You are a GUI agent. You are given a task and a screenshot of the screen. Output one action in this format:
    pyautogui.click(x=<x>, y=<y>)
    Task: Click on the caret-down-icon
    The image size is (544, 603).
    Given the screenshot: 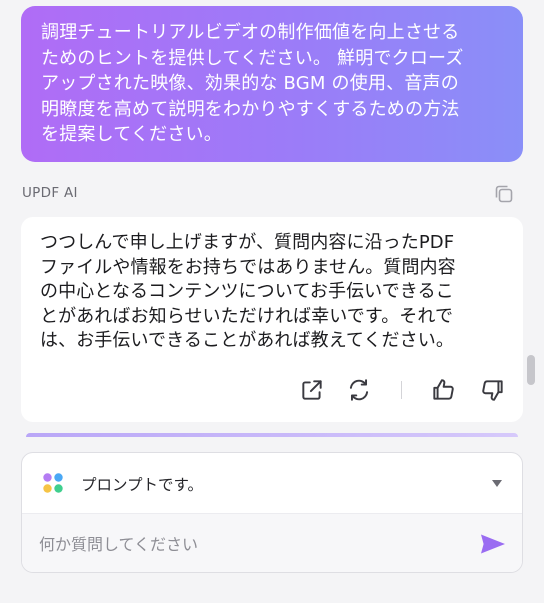 What is the action you would take?
    pyautogui.click(x=497, y=483)
    